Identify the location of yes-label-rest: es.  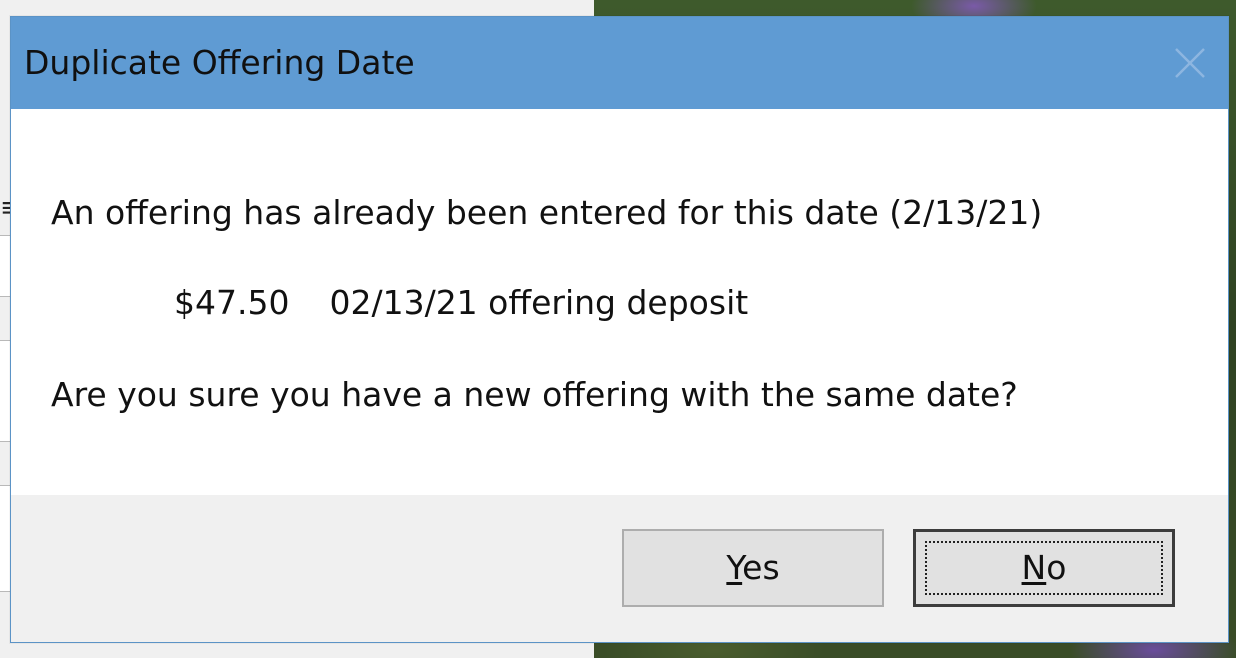
(761, 567).